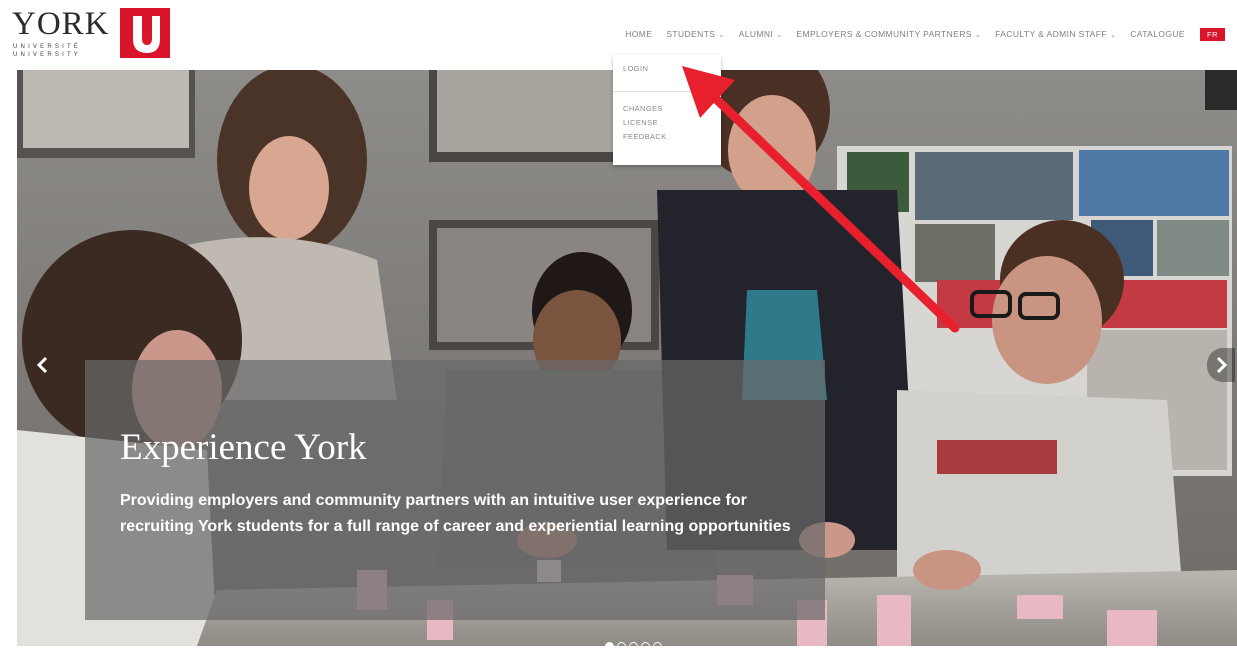 The image size is (1237, 654). What do you see at coordinates (145, 33) in the screenshot?
I see `logo-mark-icon` at bounding box center [145, 33].